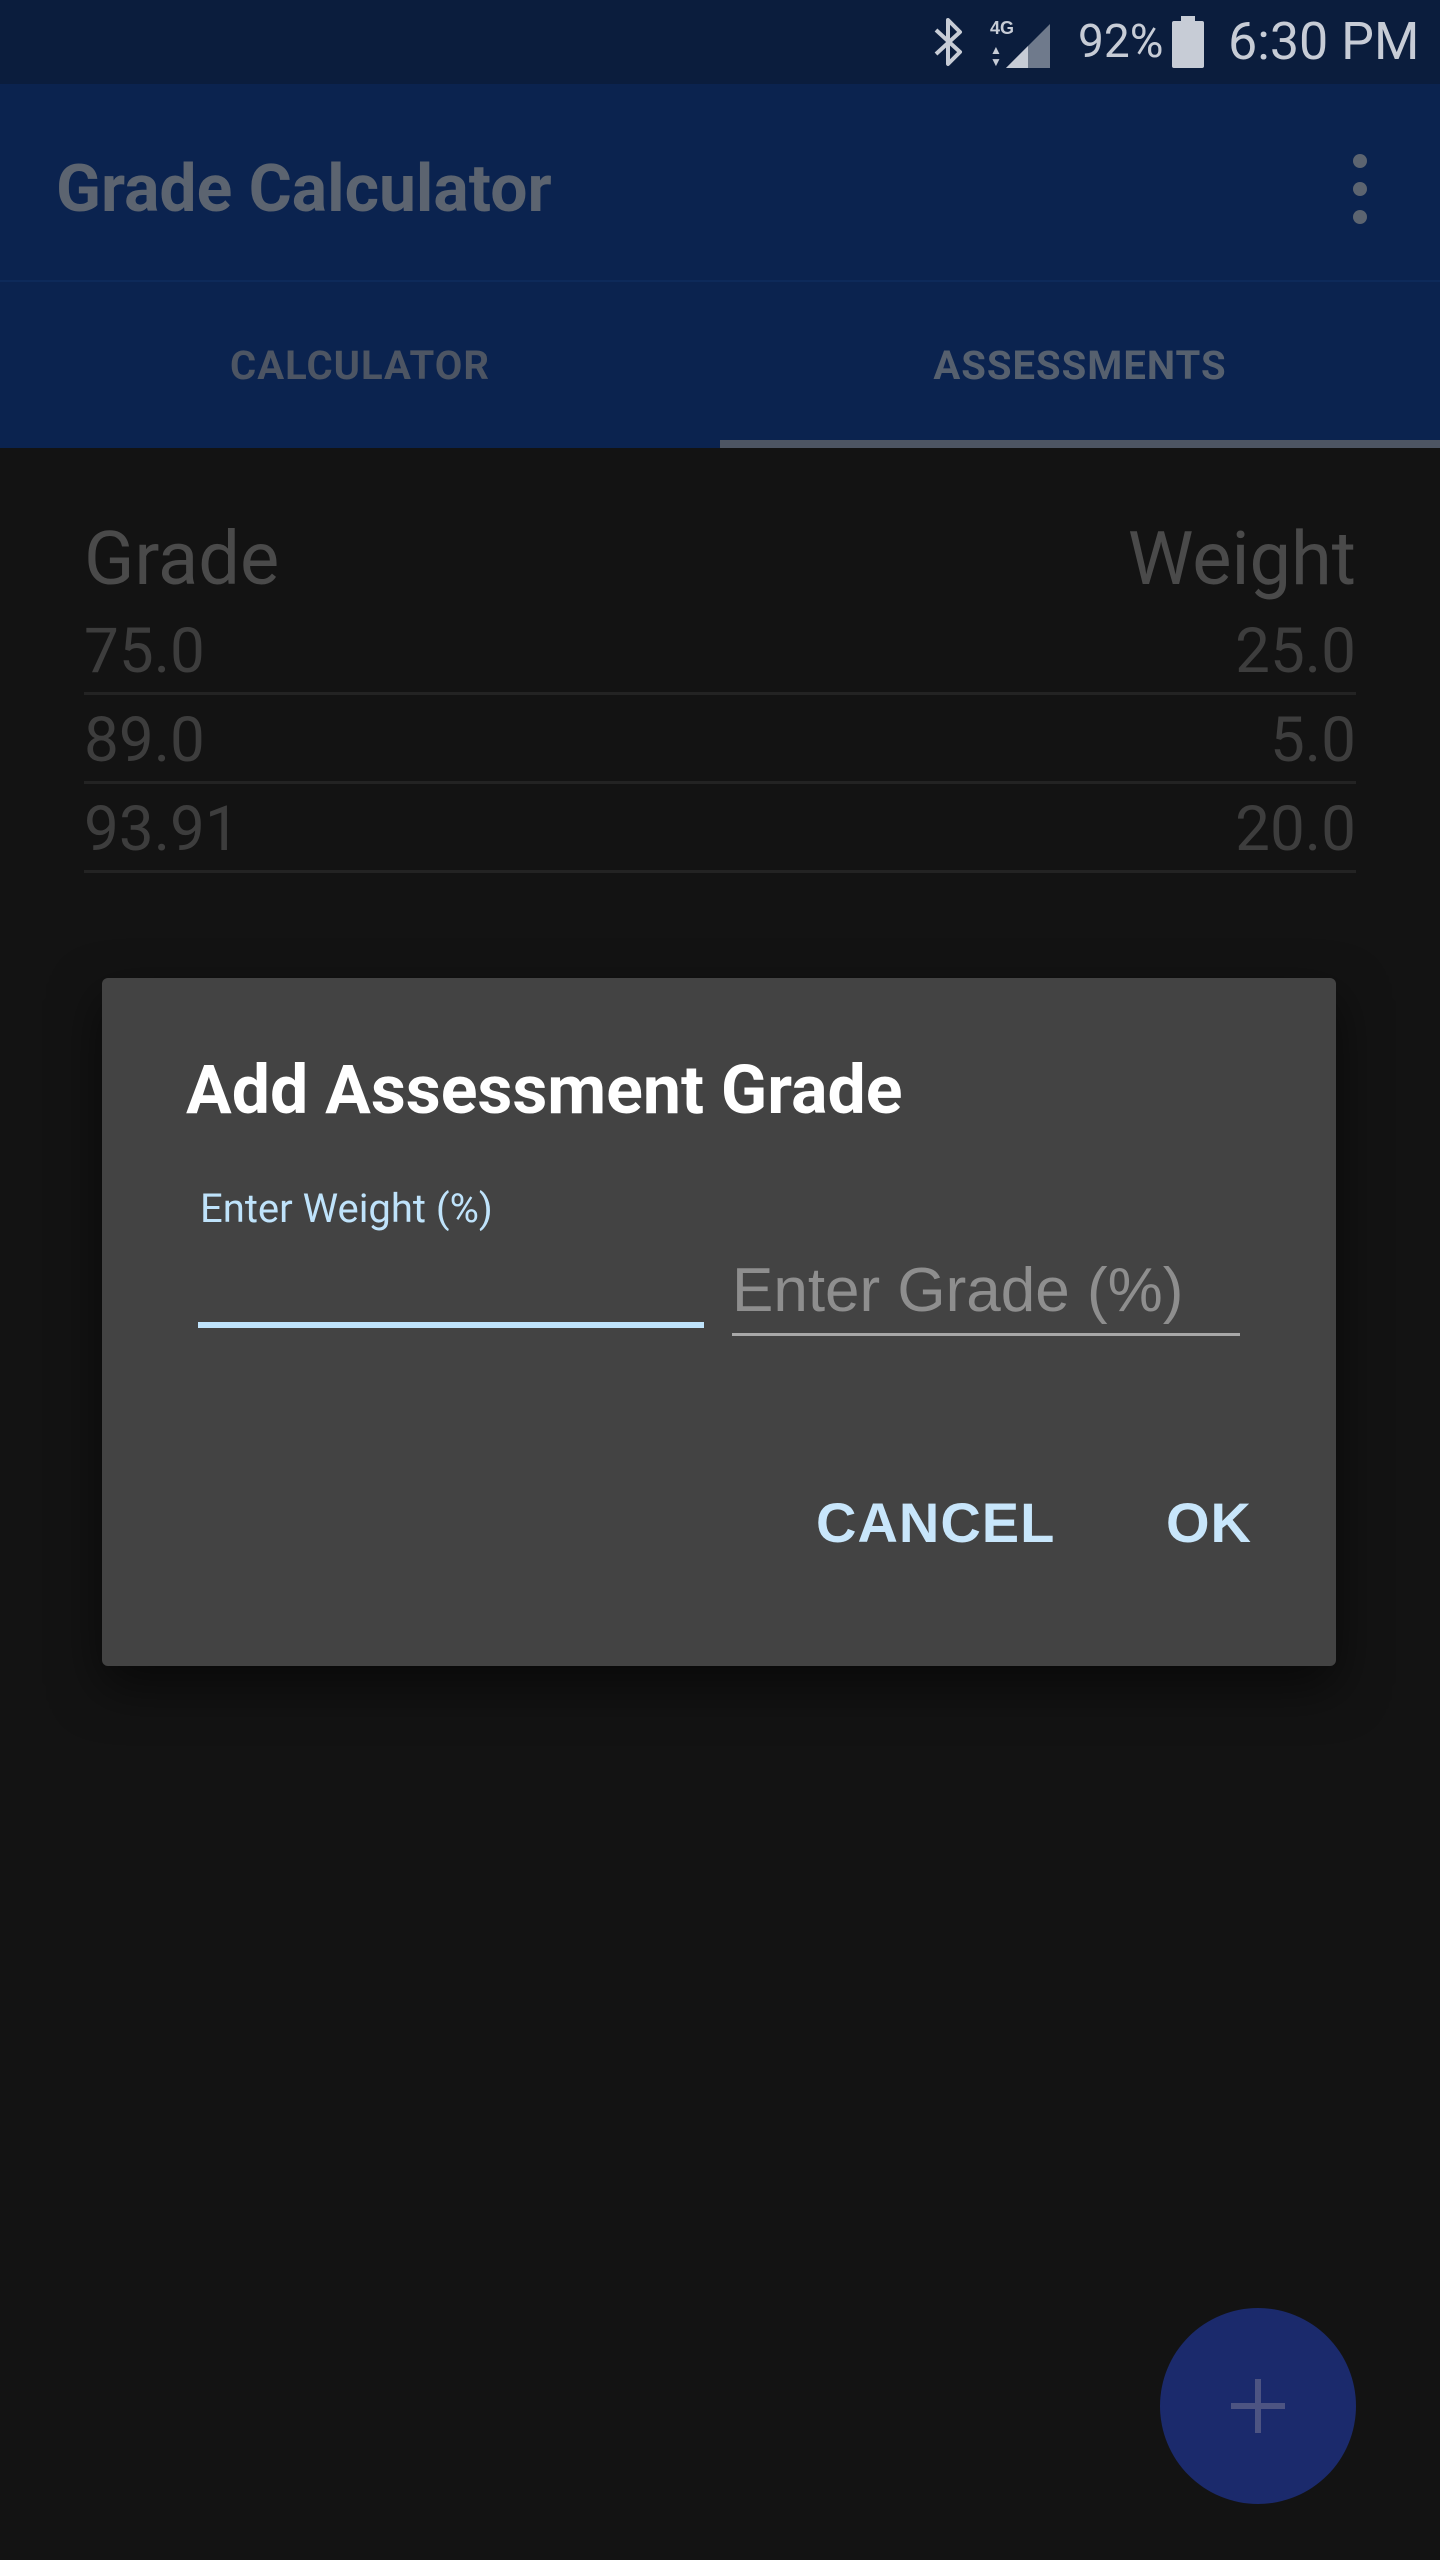 The width and height of the screenshot is (1440, 2560). I want to click on table-row: 89.0 5.0, so click(720, 739).